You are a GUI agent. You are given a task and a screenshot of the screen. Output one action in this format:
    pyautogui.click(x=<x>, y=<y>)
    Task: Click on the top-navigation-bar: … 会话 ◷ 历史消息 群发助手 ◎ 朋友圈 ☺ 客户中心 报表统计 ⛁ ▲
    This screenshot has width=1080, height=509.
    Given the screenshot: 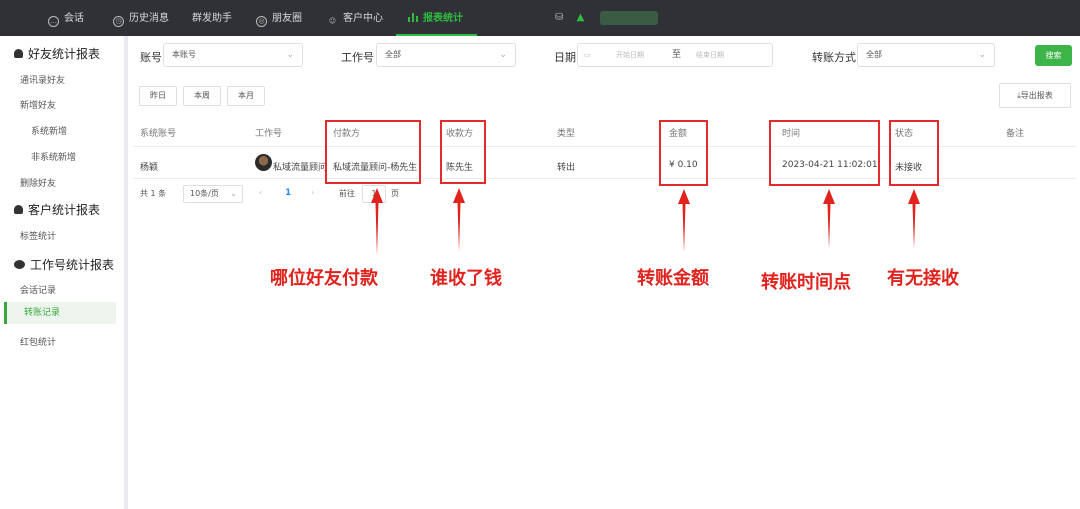 What is the action you would take?
    pyautogui.click(x=540, y=18)
    